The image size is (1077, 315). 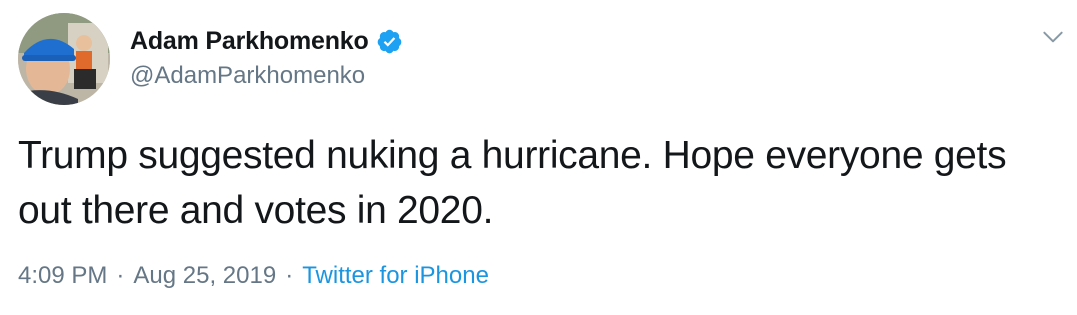 I want to click on chevron-down-icon, so click(x=1053, y=37).